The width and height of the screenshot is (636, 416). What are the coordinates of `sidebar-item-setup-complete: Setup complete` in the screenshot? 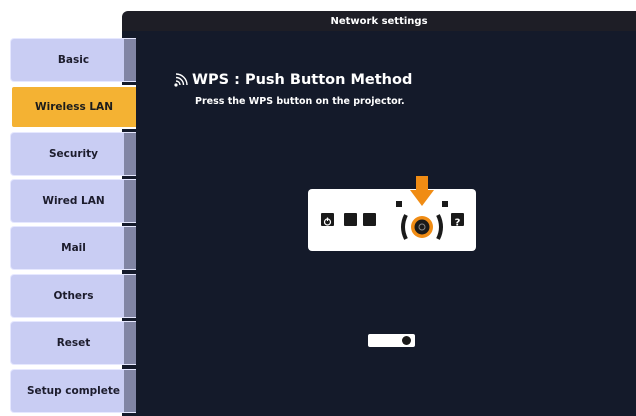 It's located at (73, 391).